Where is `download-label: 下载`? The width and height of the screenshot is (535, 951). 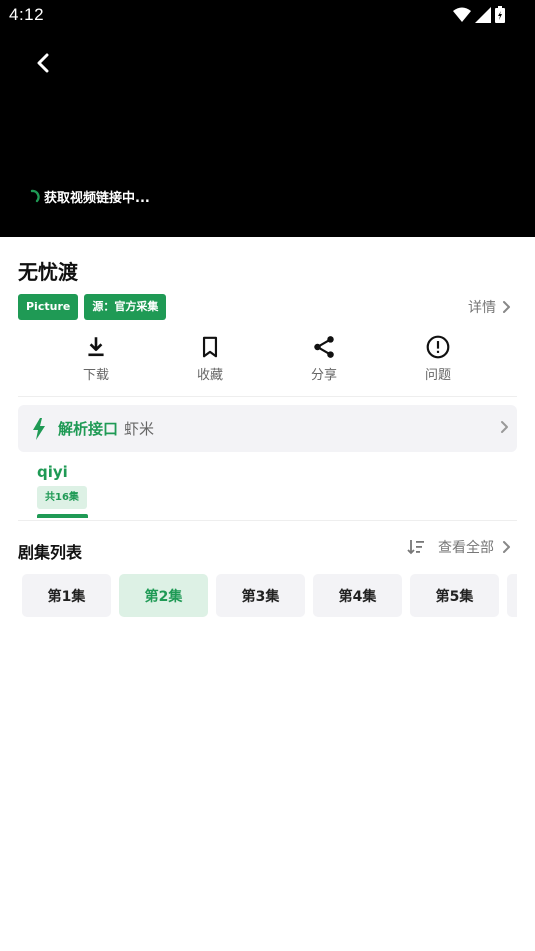
download-label: 下载 is located at coordinates (95, 375).